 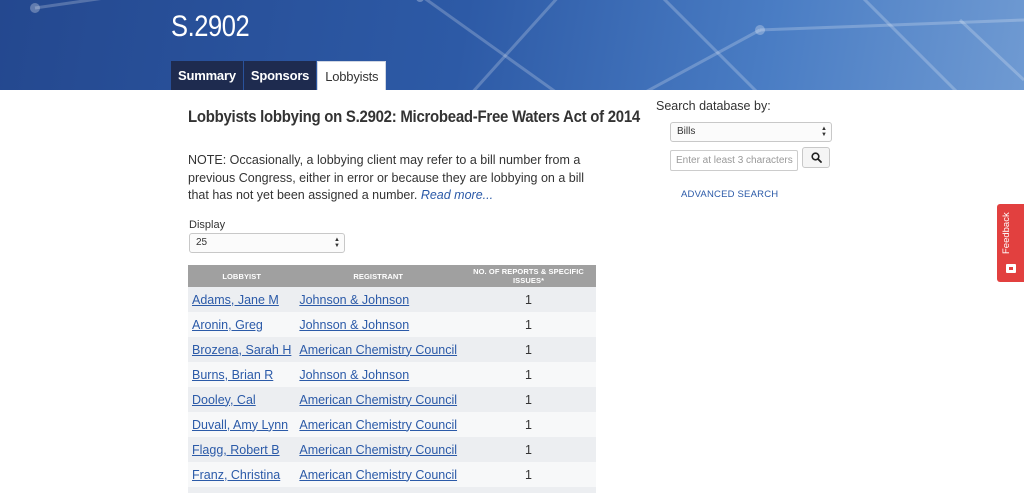 What do you see at coordinates (227, 325) in the screenshot?
I see `lobbyist-link: Aronin, Greg` at bounding box center [227, 325].